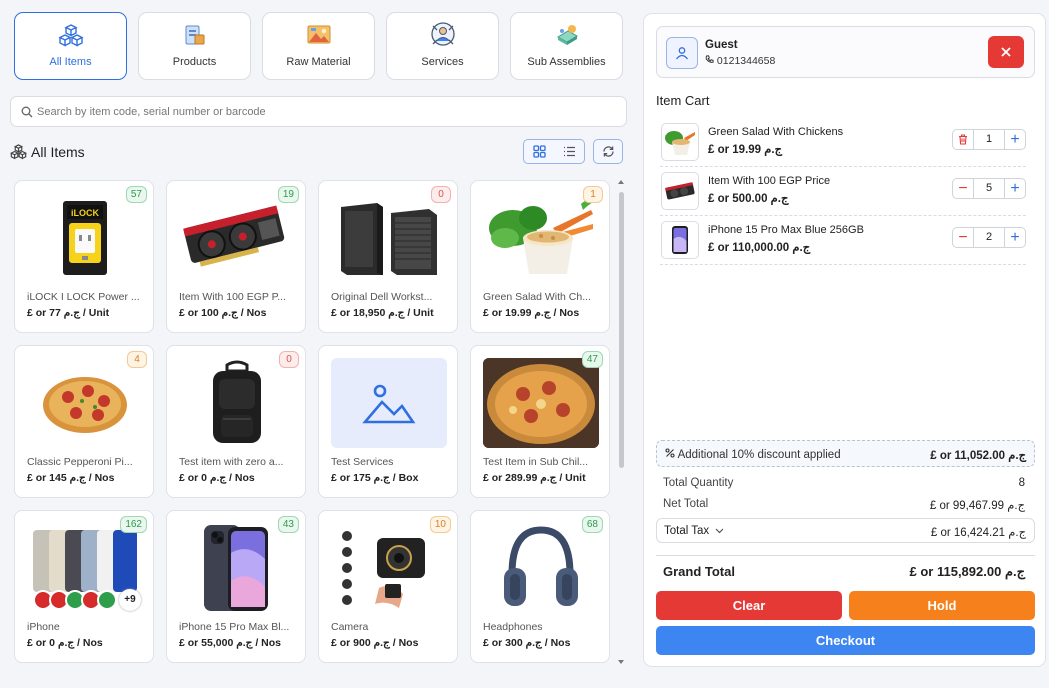 The image size is (1049, 688). What do you see at coordinates (694, 531) in the screenshot?
I see `total-tax-toggle: Total Tax` at bounding box center [694, 531].